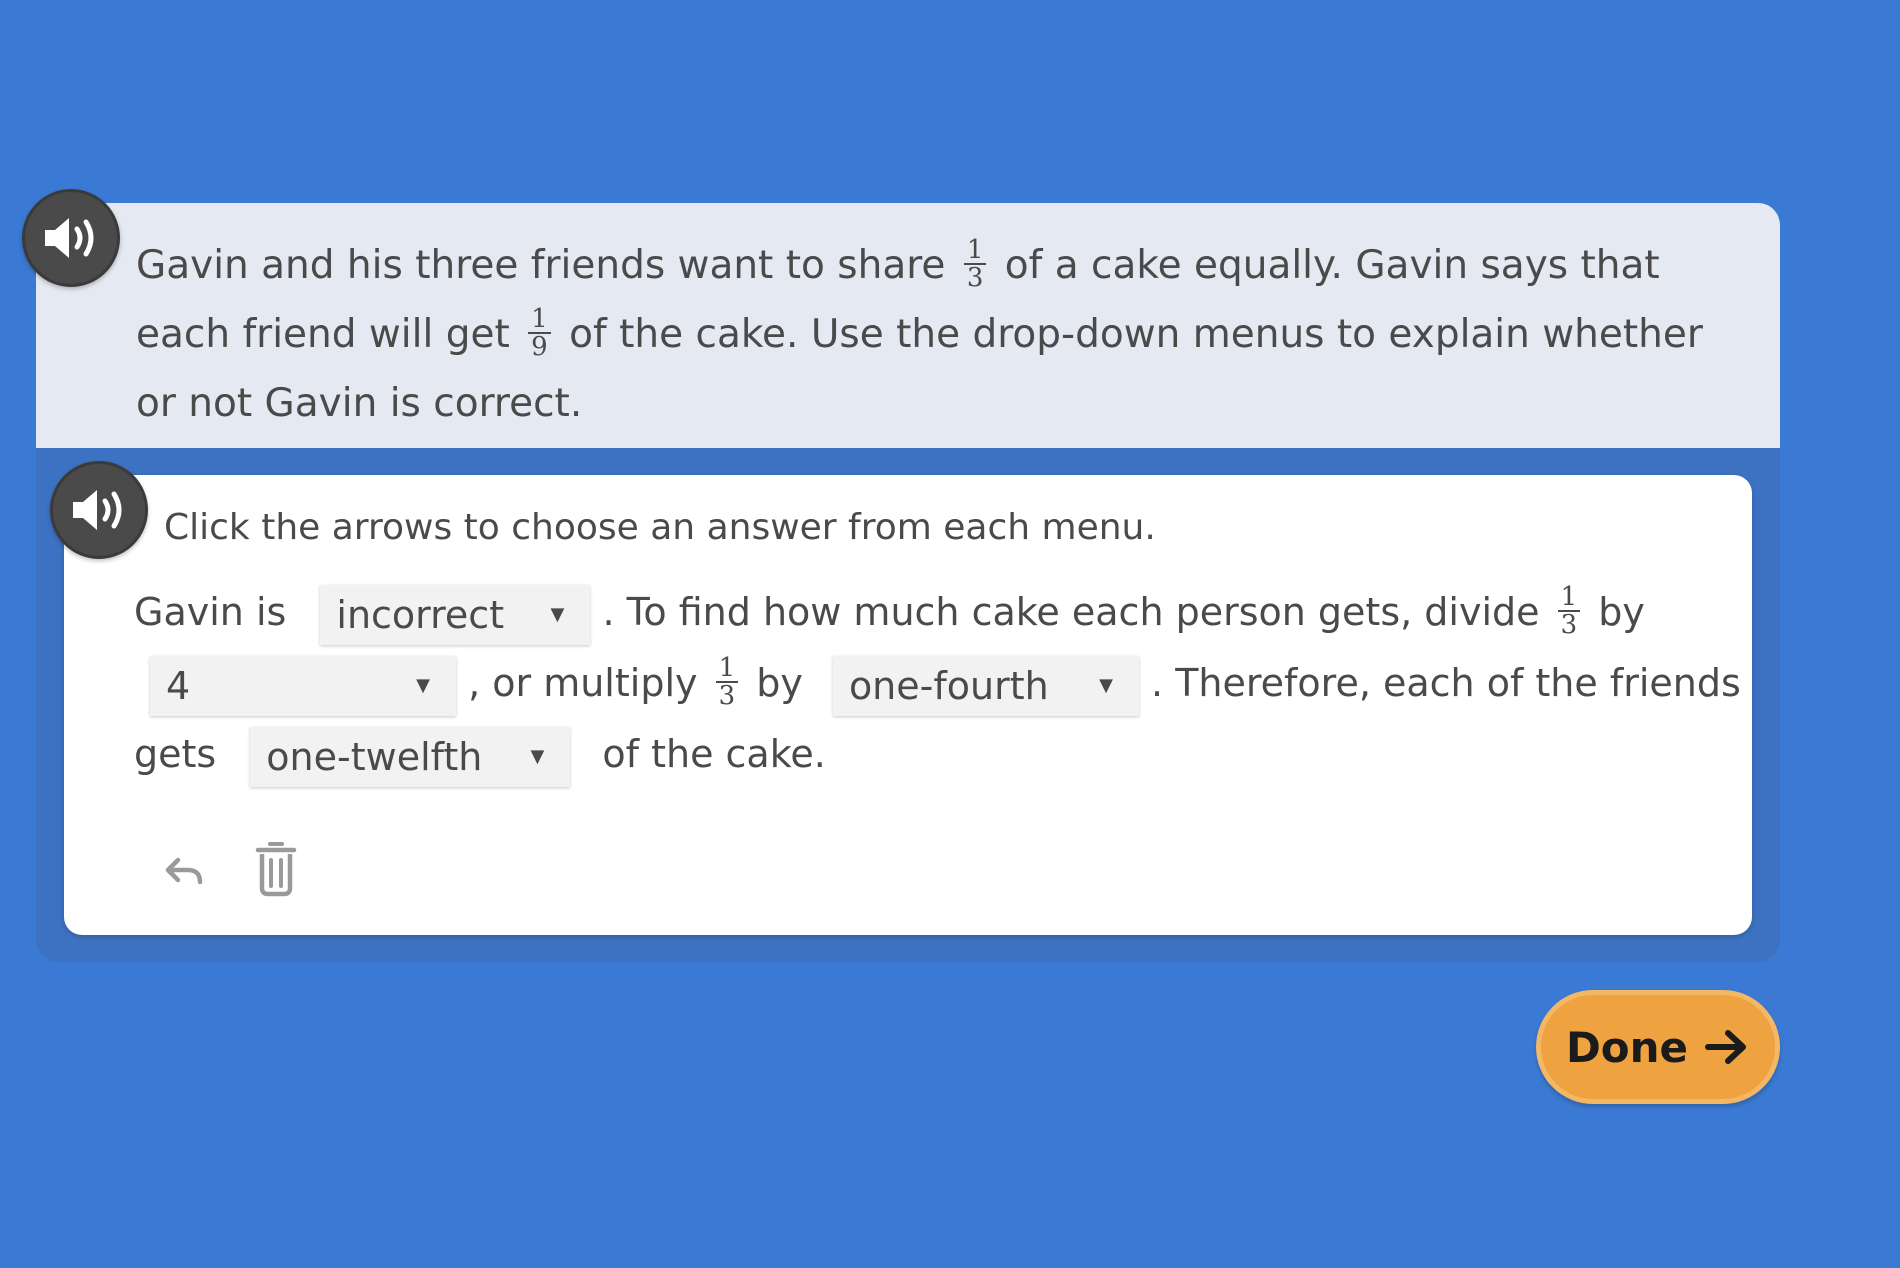  I want to click on delete-button, so click(276, 868).